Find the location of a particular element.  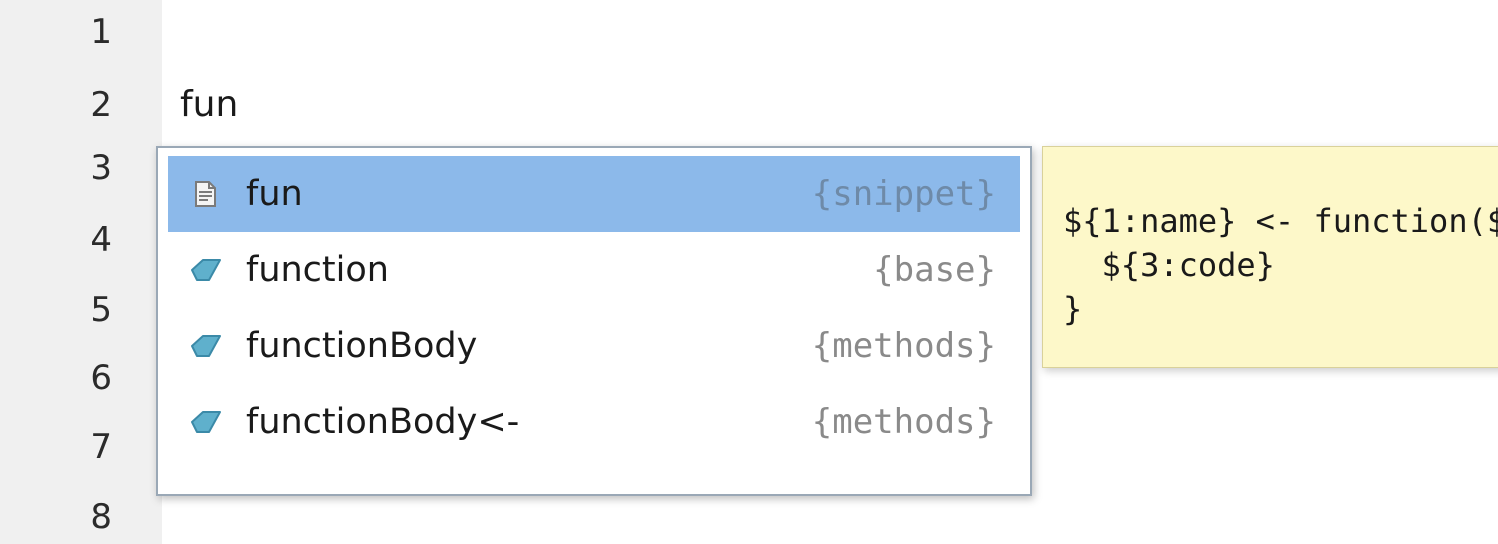

tooltip-line: } is located at coordinates (1073, 309).